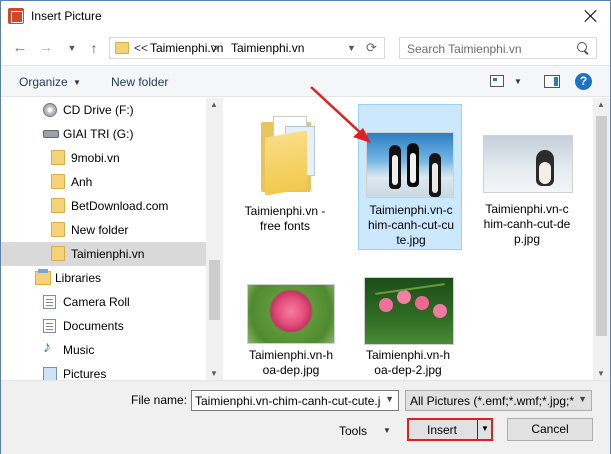  I want to click on search-input: Search Taimienphi.vn, so click(498, 48).